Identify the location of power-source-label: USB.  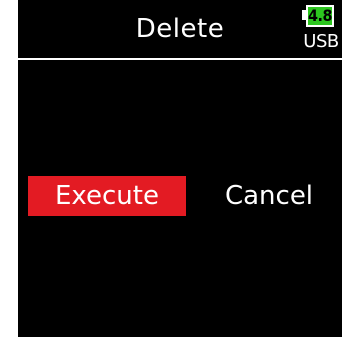
(321, 41).